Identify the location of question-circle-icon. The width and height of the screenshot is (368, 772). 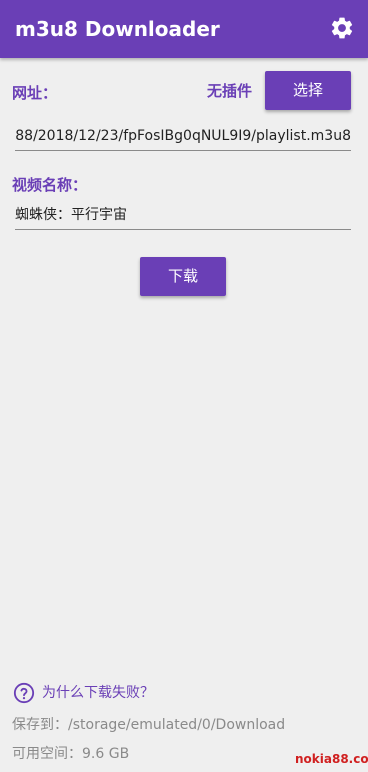
(24, 693).